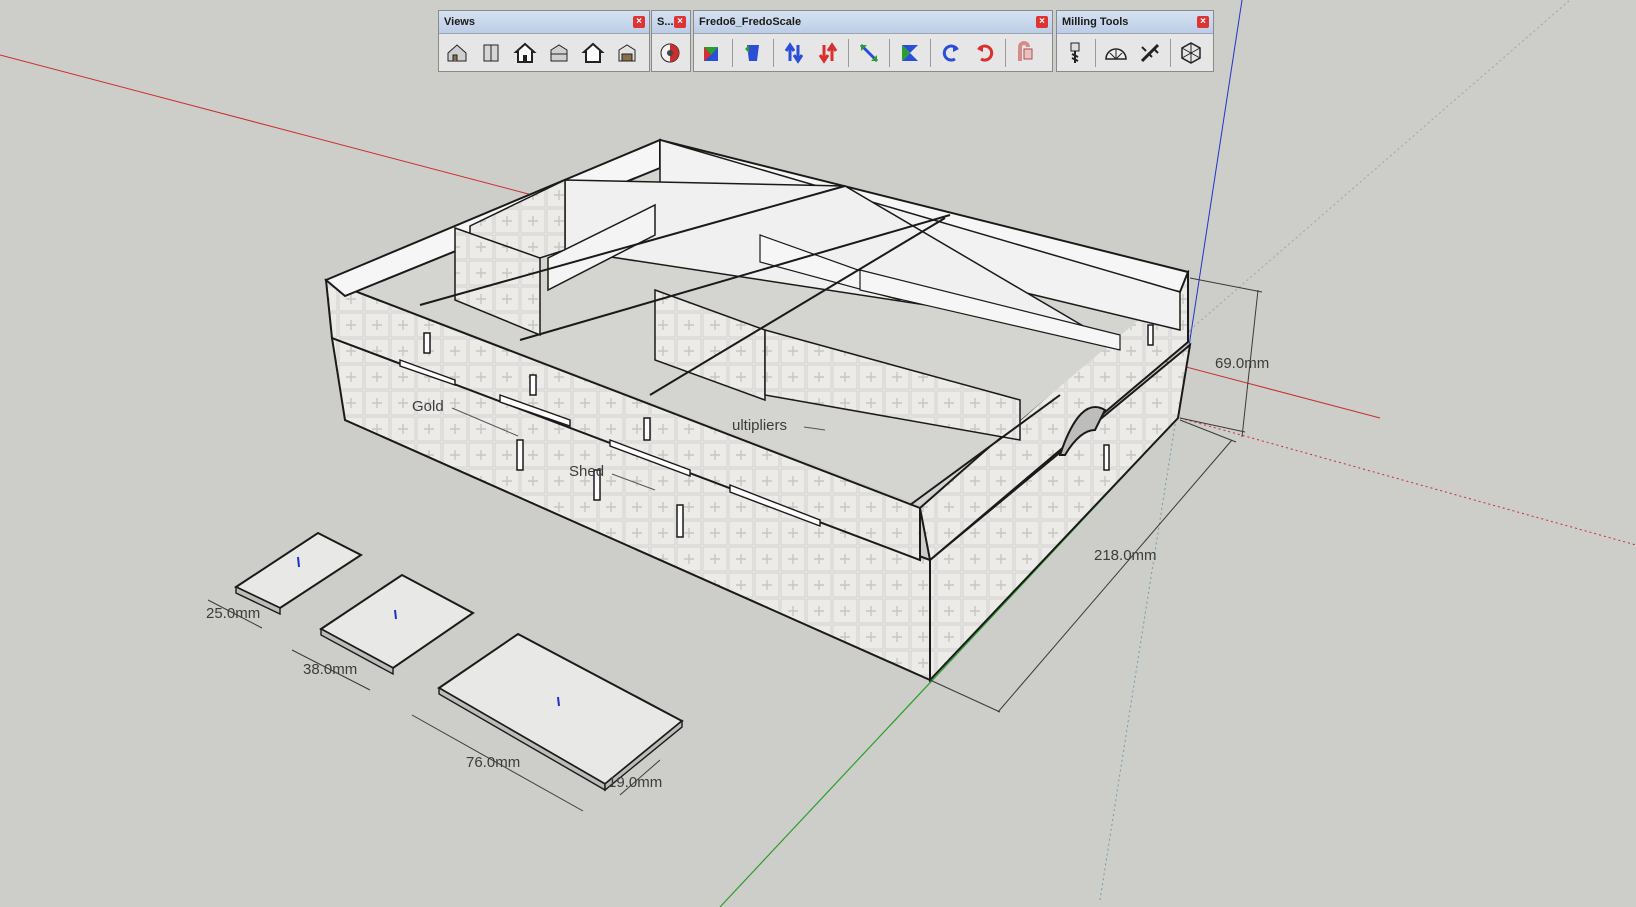  I want to click on styles-toolbar-title: S... ×, so click(671, 22).